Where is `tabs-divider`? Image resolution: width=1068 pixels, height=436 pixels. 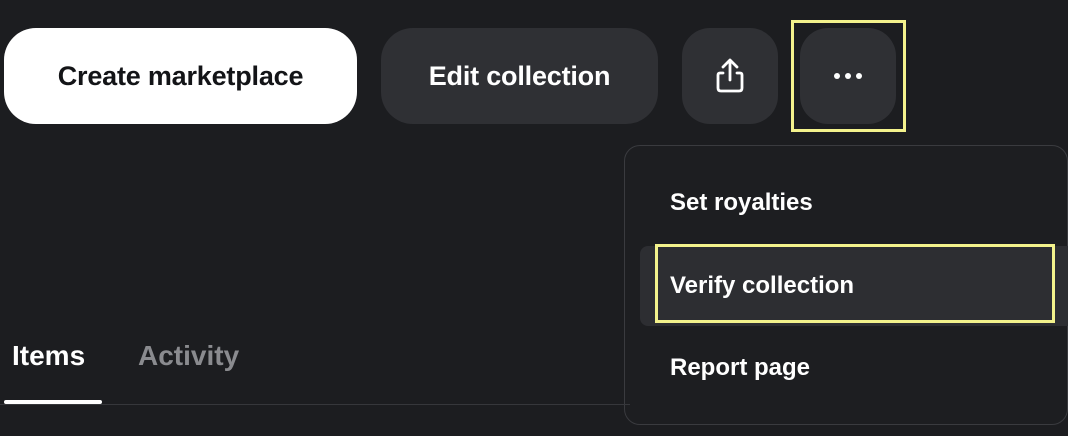
tabs-divider is located at coordinates (315, 404).